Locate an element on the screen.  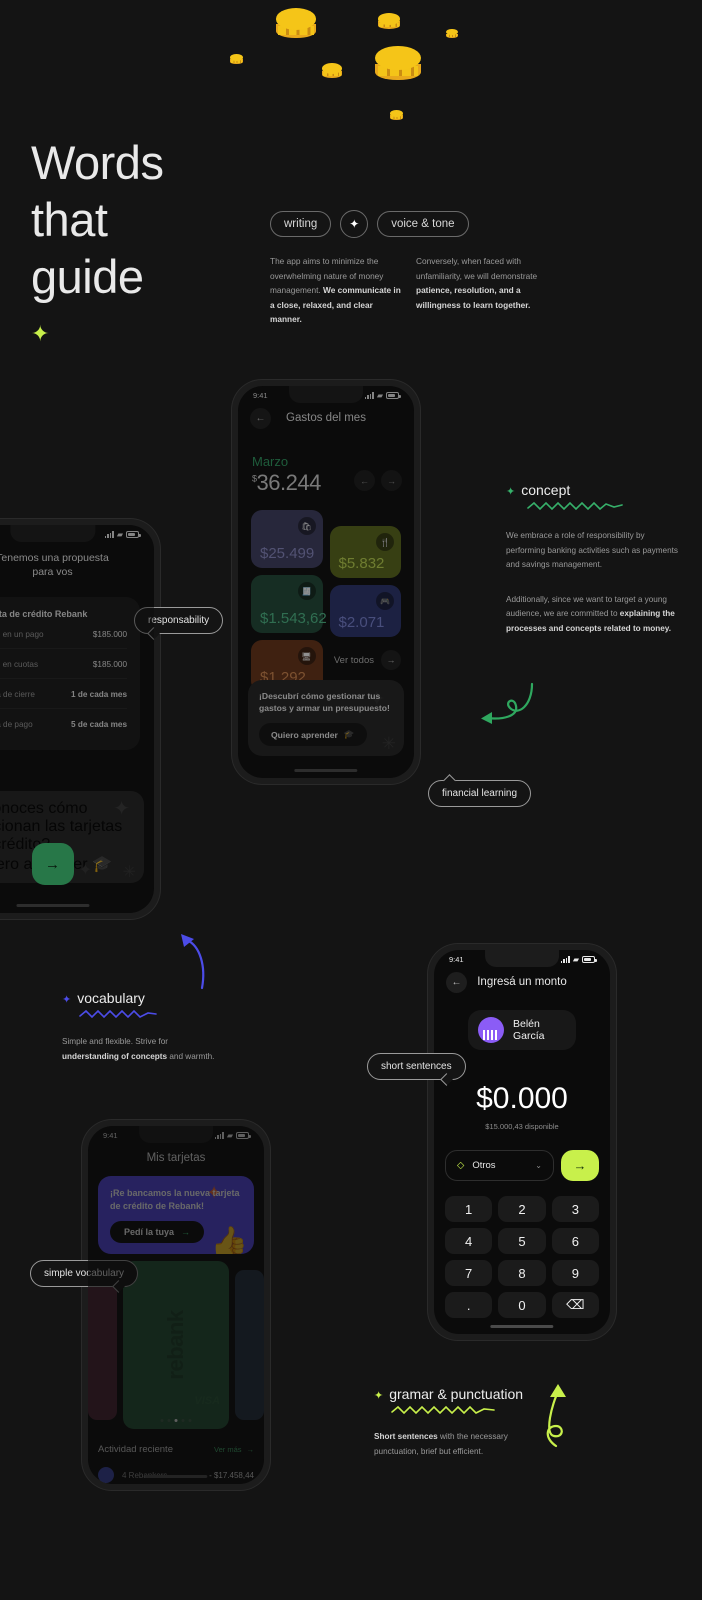
callout-short-sentences: short sentences is located at coordinates (416, 1066).